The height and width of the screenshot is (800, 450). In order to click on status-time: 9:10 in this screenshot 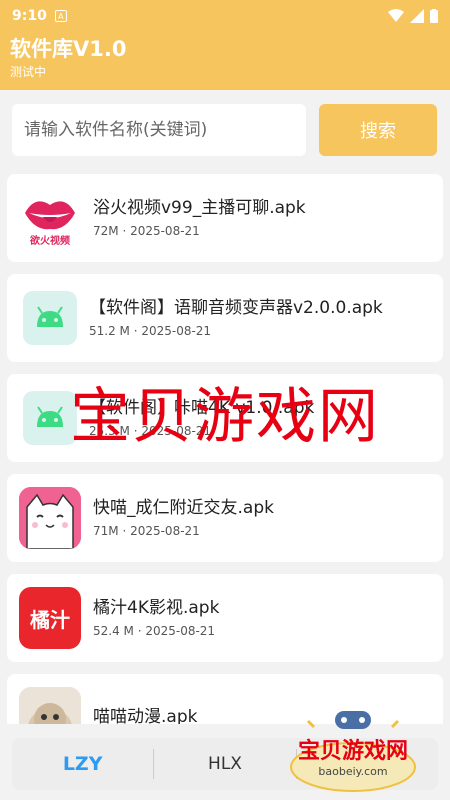, I will do `click(29, 16)`.